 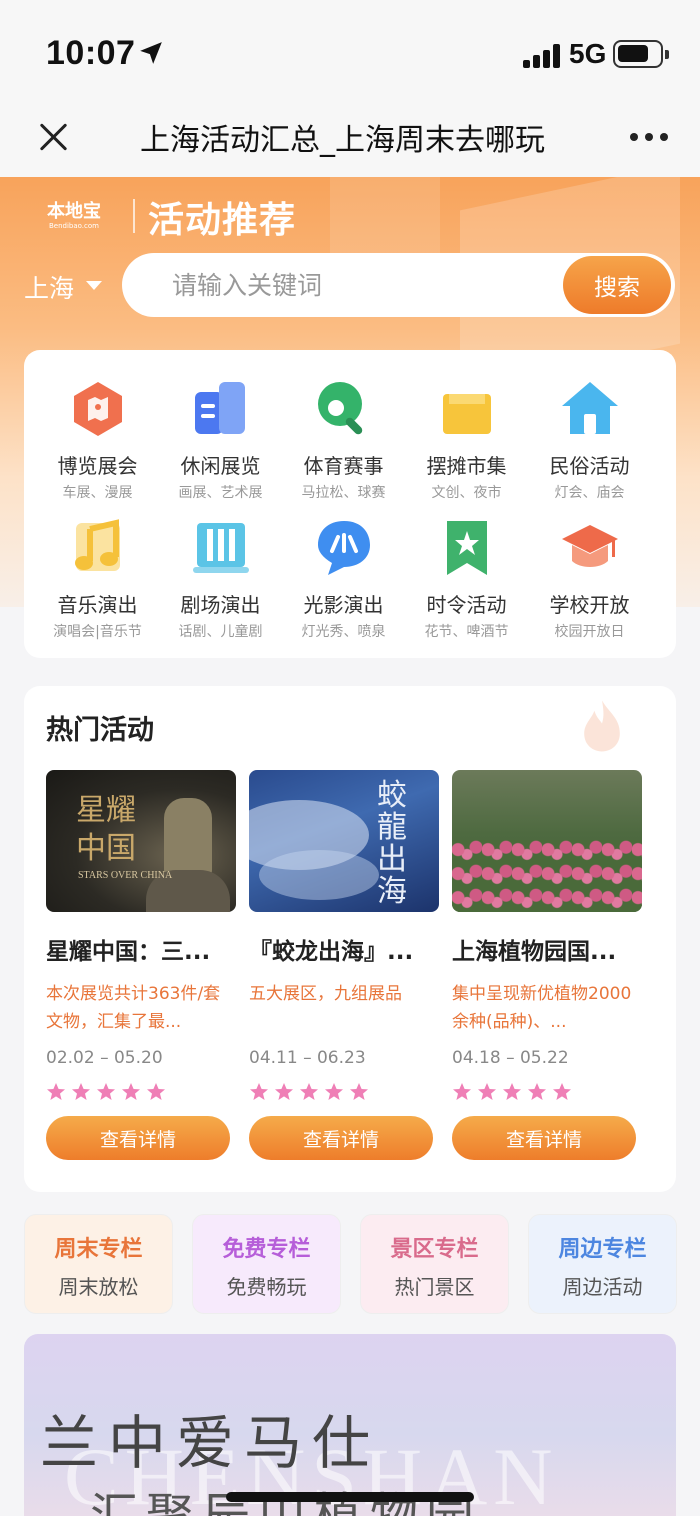 I want to click on image-caption: 蛟龍出海, so click(x=392, y=843).